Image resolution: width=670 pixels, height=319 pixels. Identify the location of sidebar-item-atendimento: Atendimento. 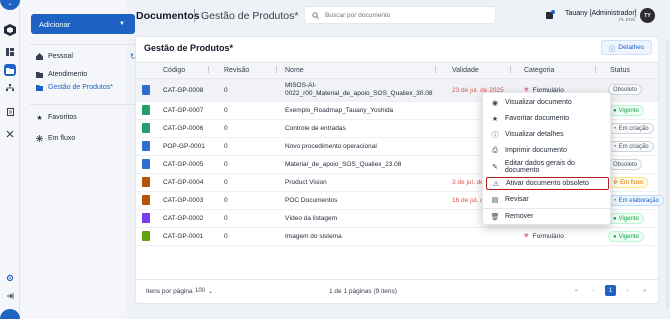
(61, 74).